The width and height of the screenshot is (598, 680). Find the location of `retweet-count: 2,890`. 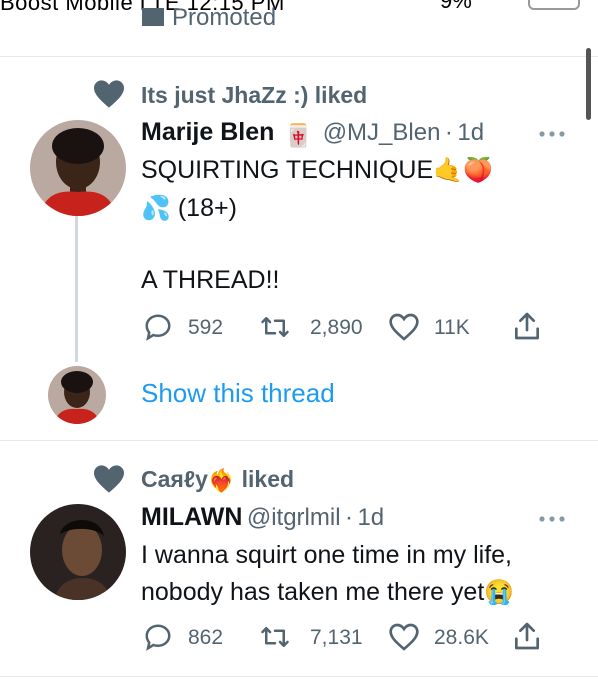

retweet-count: 2,890 is located at coordinates (336, 327).